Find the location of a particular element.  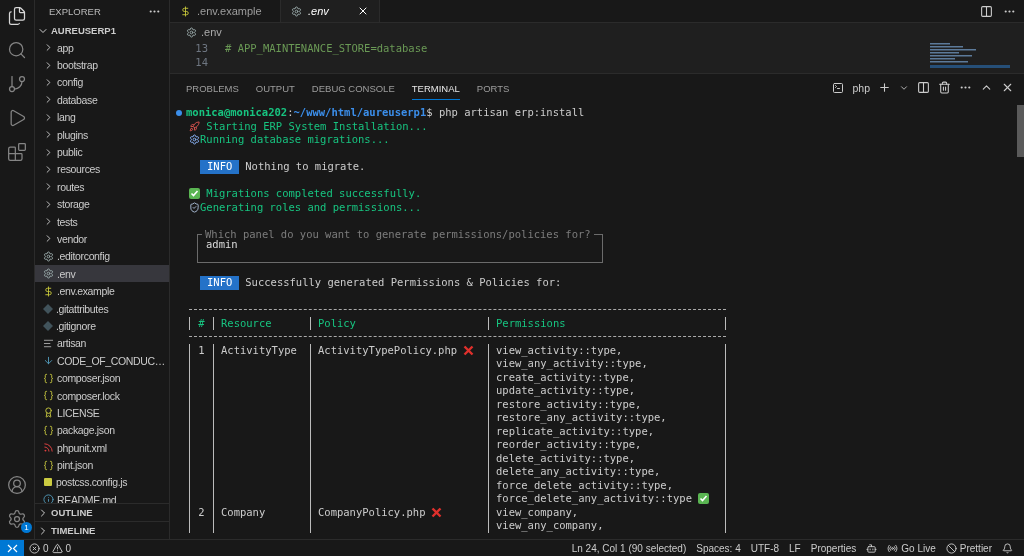

panel-tab: TERMINAL is located at coordinates (435, 87).